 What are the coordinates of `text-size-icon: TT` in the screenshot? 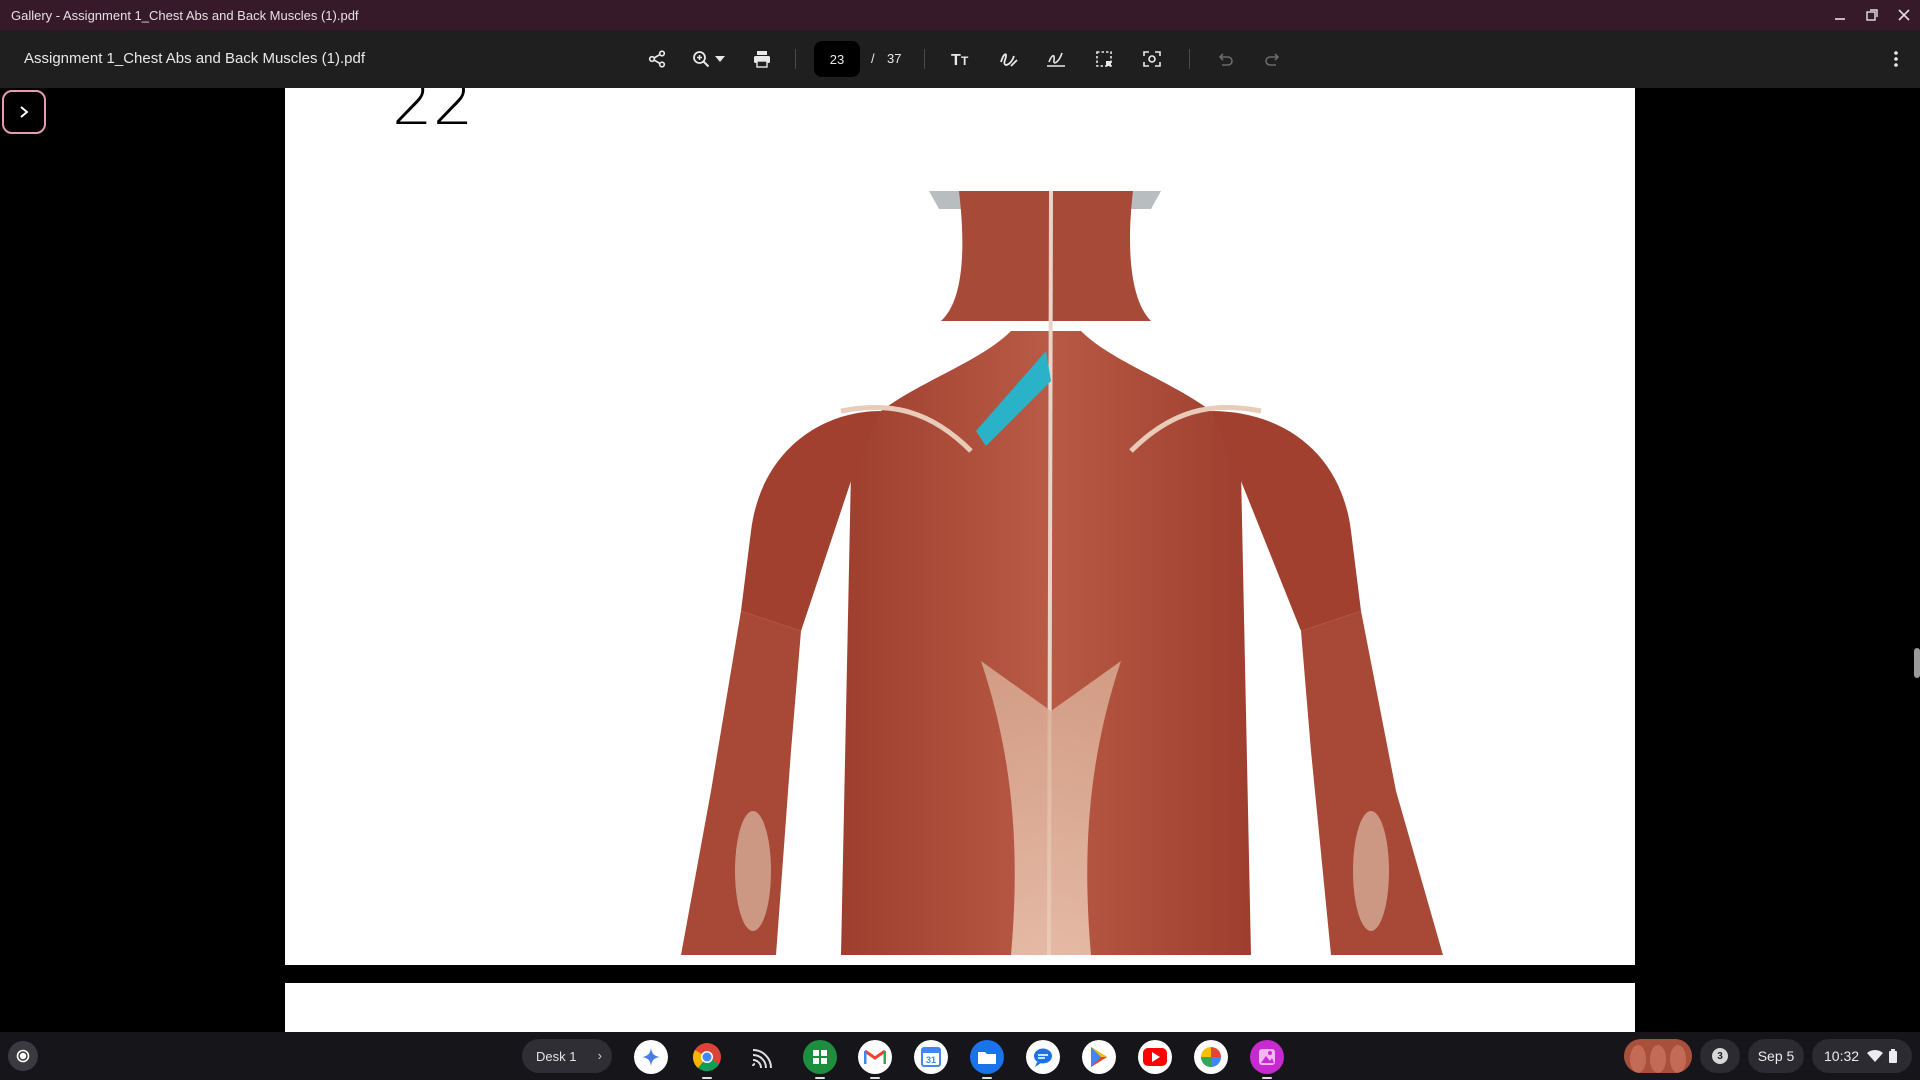 It's located at (960, 60).